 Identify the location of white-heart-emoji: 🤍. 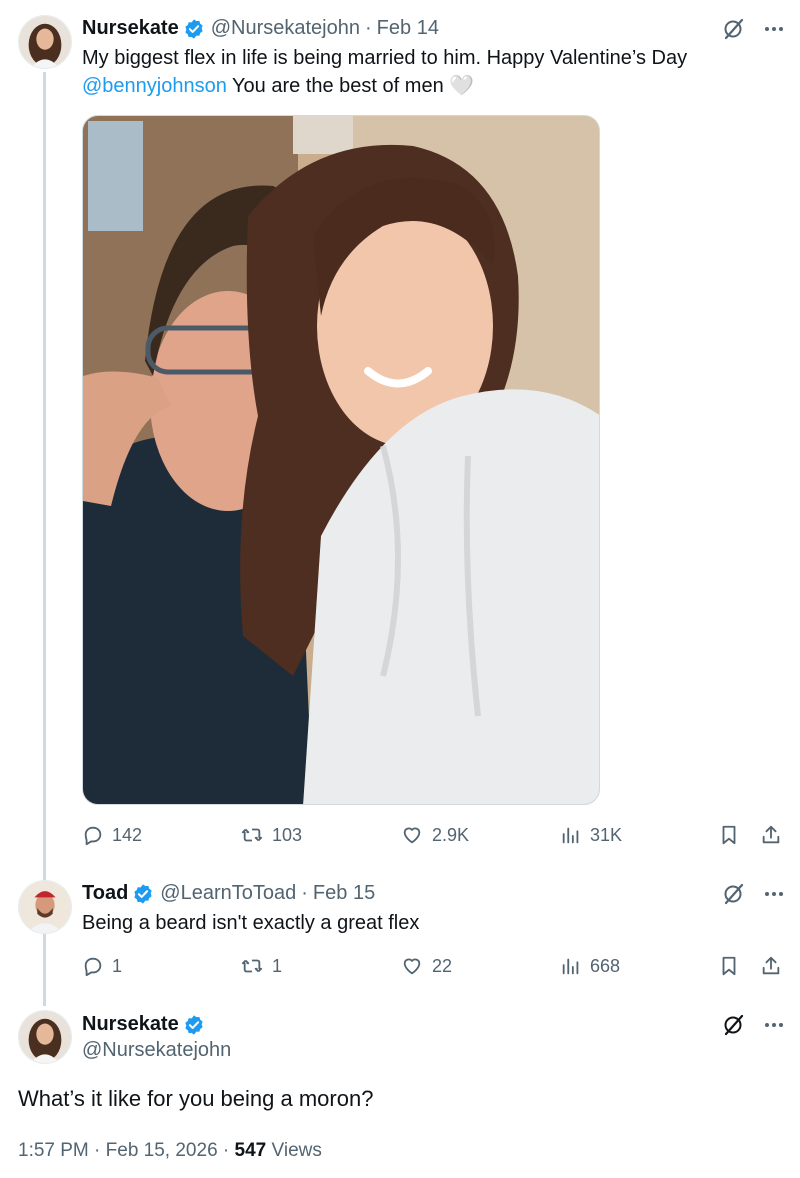
(462, 86).